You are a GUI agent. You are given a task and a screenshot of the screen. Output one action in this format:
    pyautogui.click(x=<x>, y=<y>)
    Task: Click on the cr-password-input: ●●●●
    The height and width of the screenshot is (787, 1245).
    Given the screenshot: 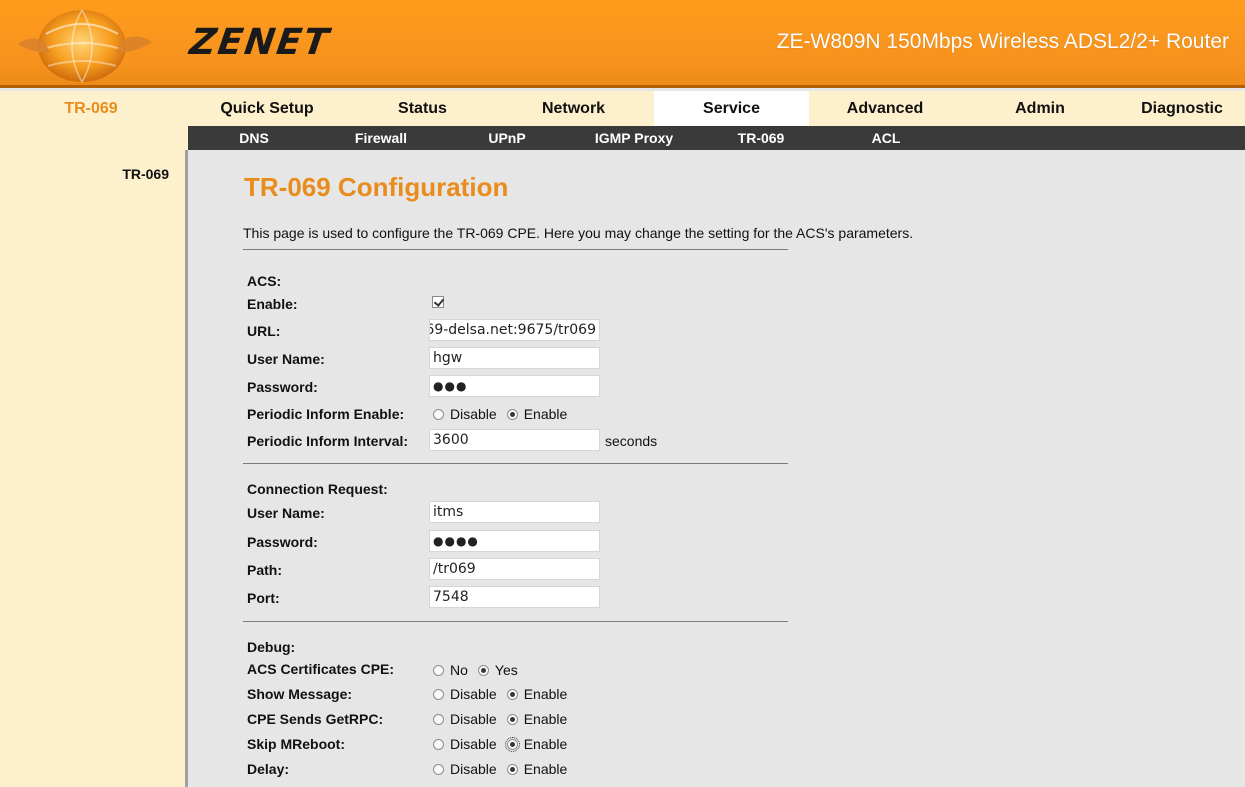 What is the action you would take?
    pyautogui.click(x=514, y=541)
    